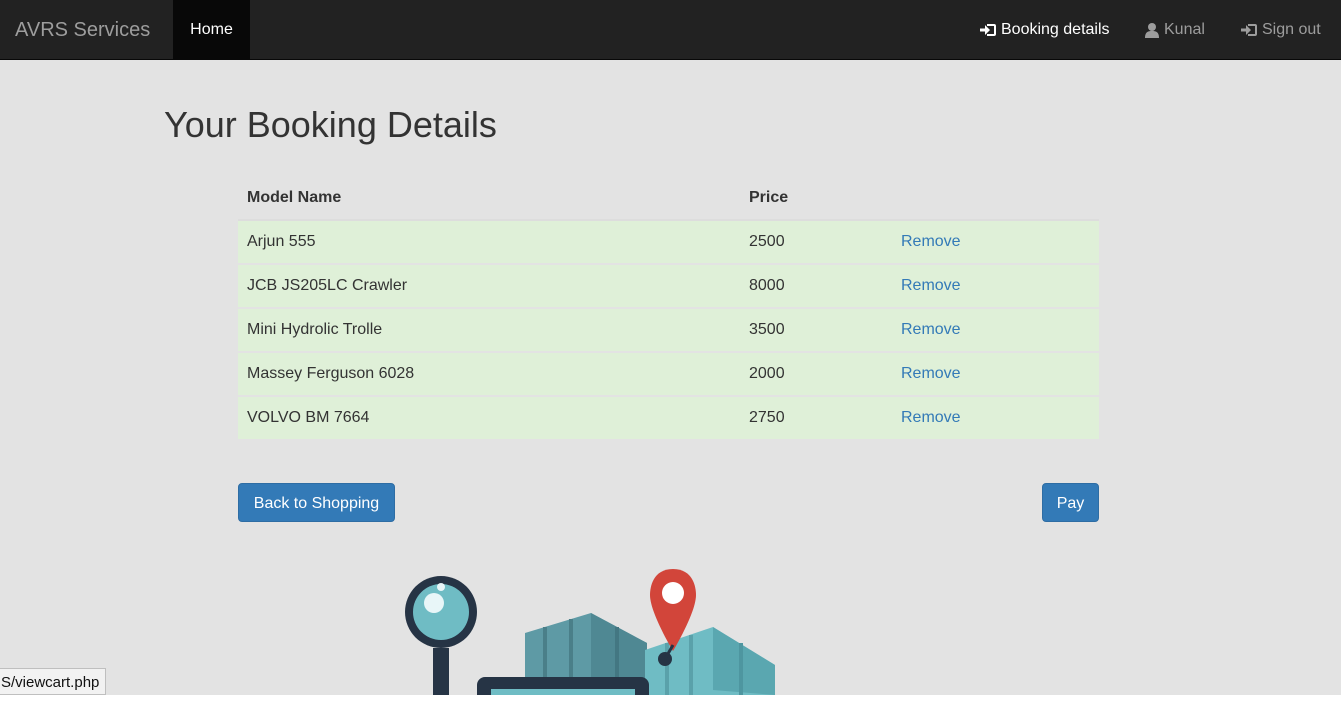 The height and width of the screenshot is (702, 1341). Describe the element at coordinates (1055, 29) in the screenshot. I see `nav-booking-label: Booking details` at that location.